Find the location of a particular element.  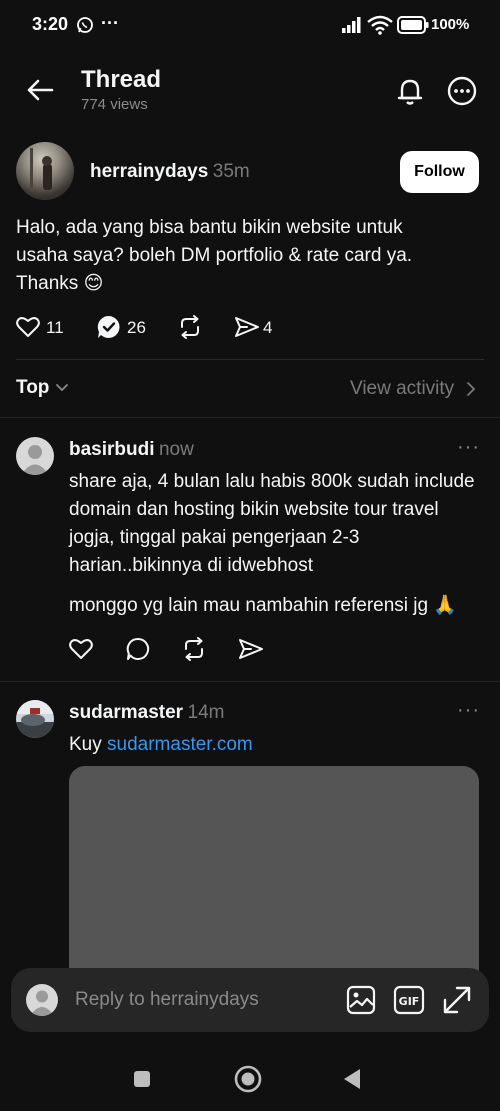

follow-button: Follow is located at coordinates (439, 172).